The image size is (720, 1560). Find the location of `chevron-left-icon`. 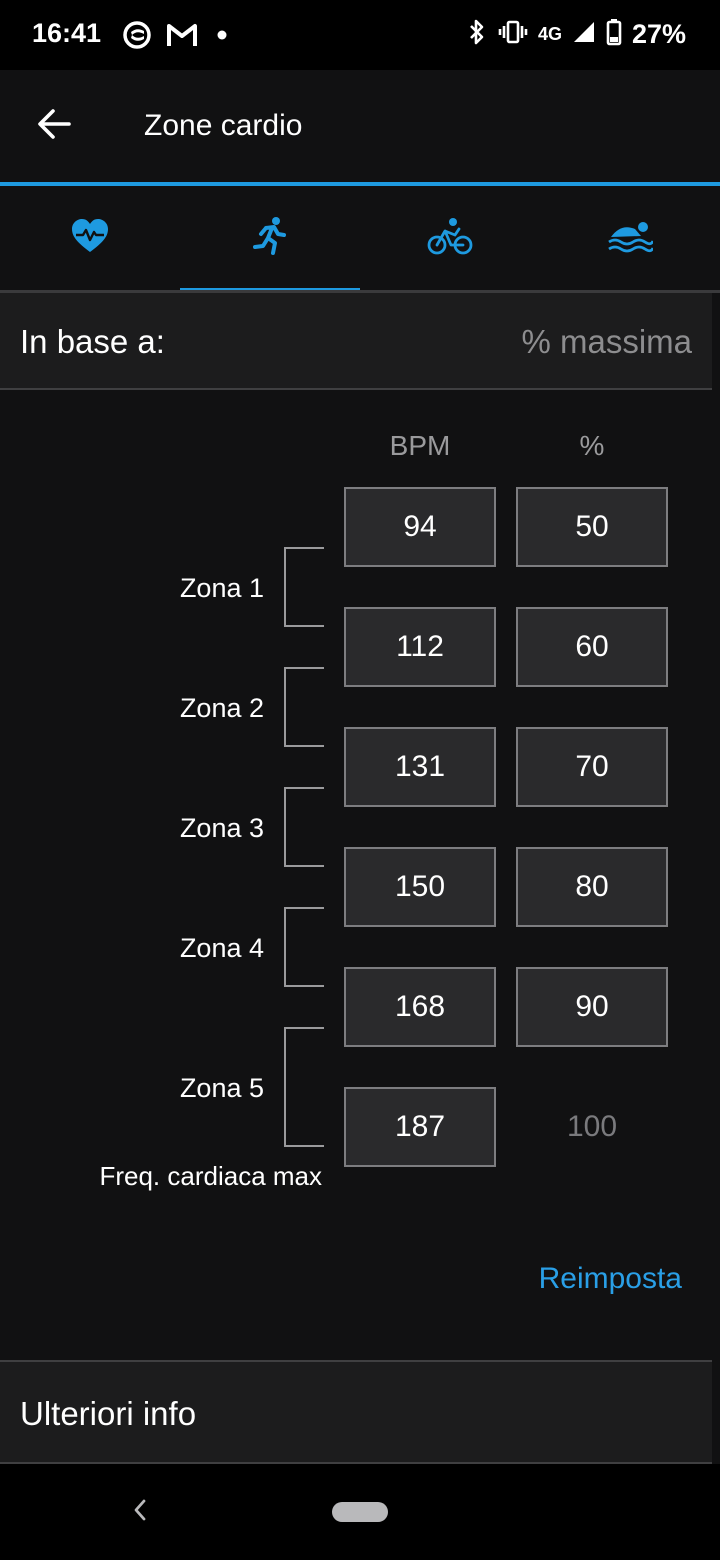

chevron-left-icon is located at coordinates (140, 1512).